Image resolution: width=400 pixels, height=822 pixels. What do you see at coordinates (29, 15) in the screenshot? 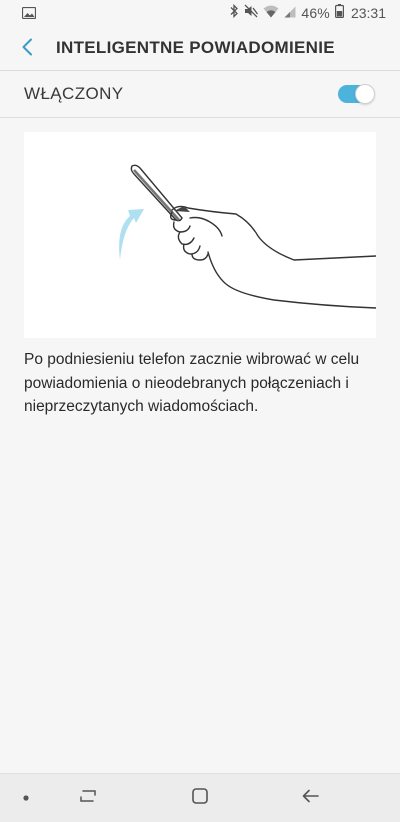
I see `image-notification-icon` at bounding box center [29, 15].